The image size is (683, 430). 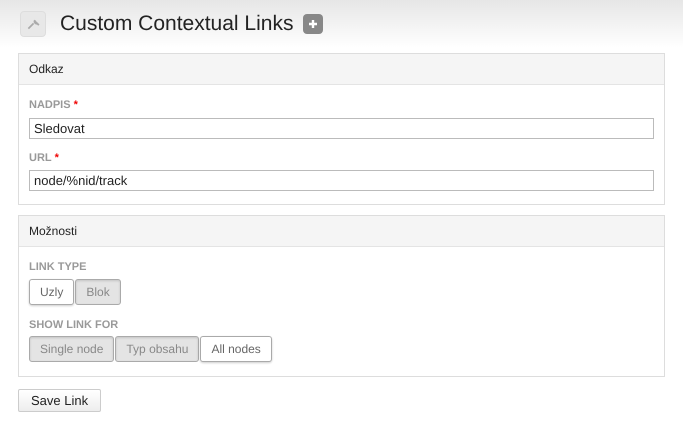 I want to click on field-label: LINK TYPE, so click(x=57, y=267).